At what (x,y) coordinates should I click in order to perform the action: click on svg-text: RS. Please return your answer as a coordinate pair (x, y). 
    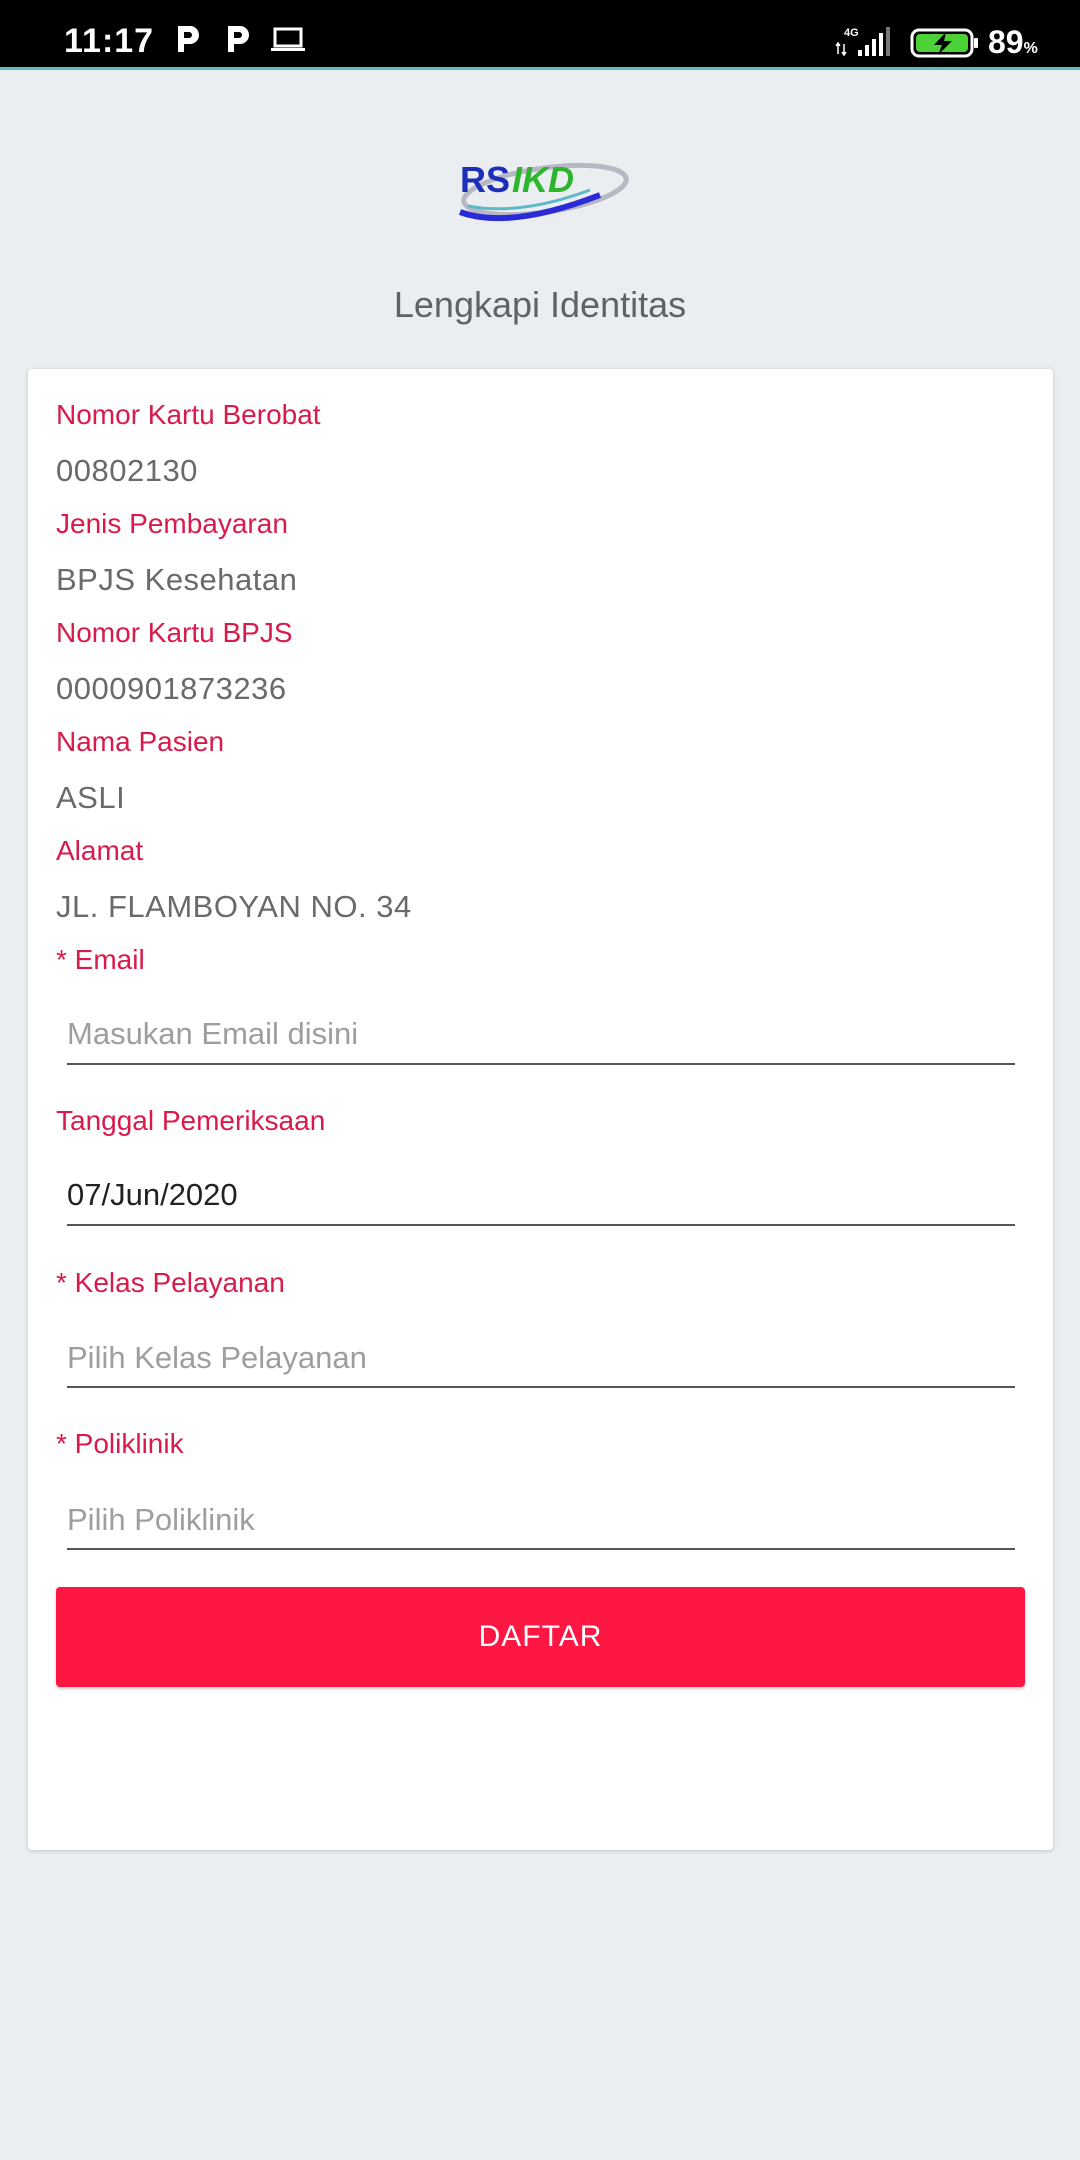
    Looking at the image, I should click on (485, 179).